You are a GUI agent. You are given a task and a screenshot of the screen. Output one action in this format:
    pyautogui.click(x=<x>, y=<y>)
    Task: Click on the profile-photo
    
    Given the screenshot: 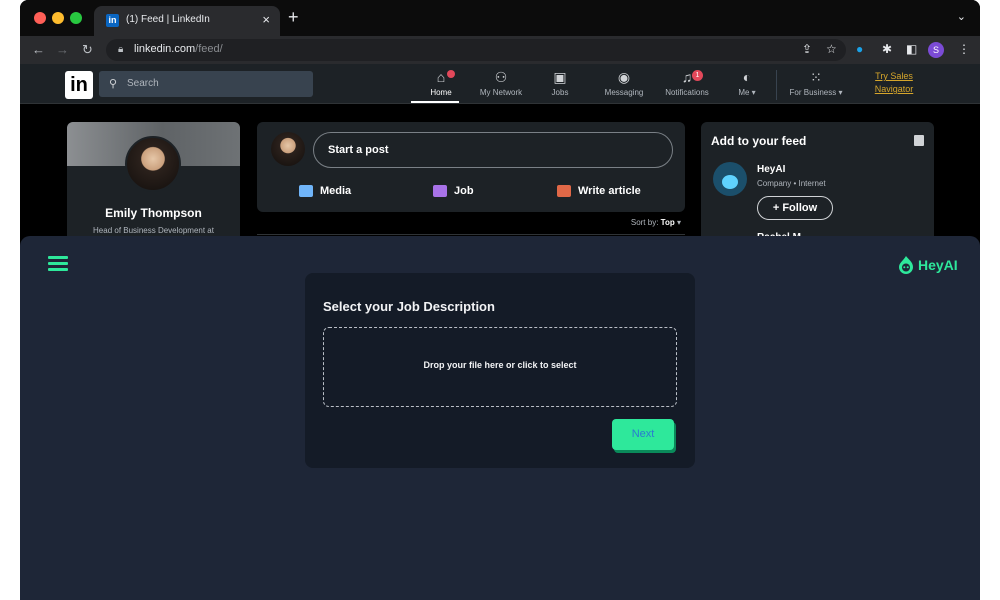 What is the action you would take?
    pyautogui.click(x=153, y=164)
    